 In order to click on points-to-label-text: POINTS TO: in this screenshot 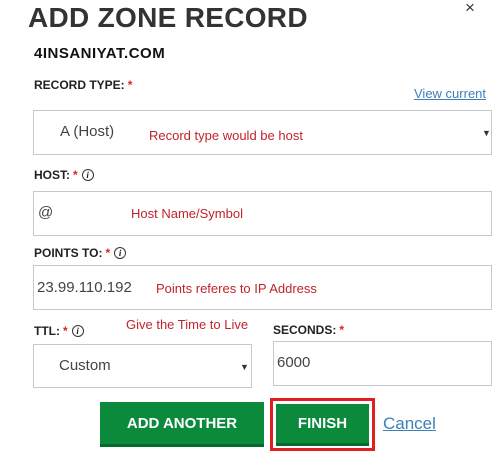, I will do `click(68, 253)`.